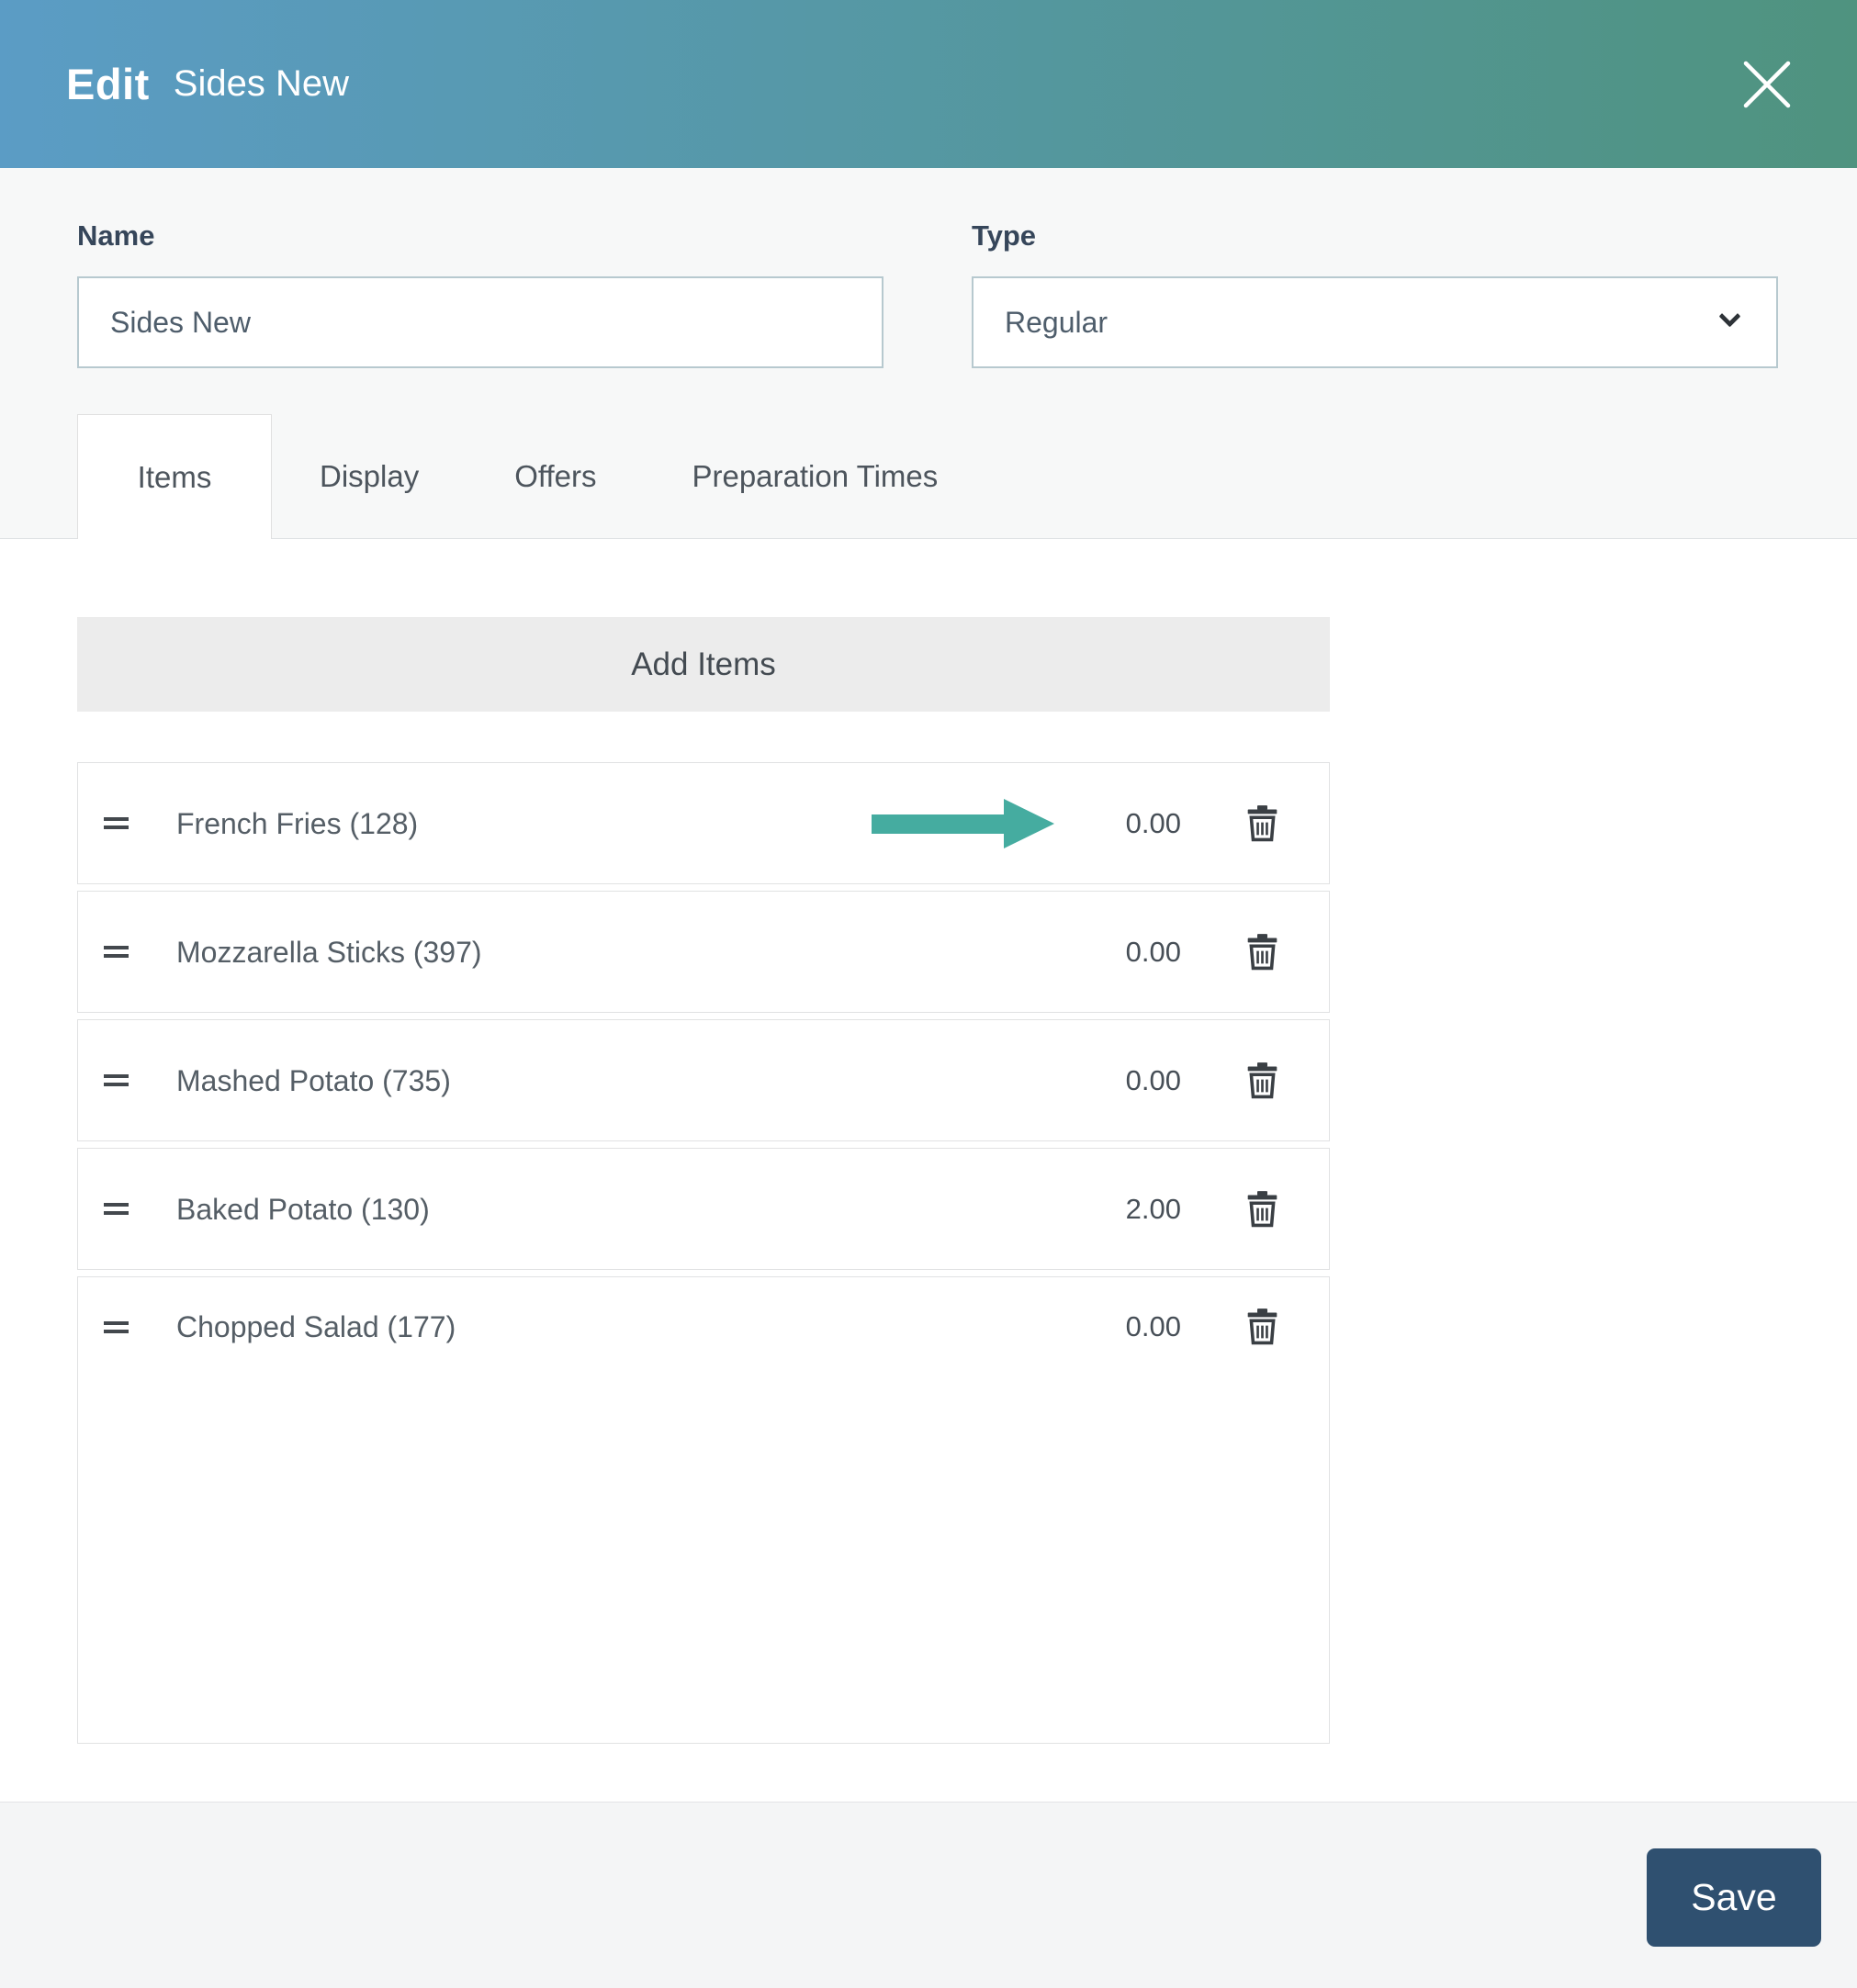 Image resolution: width=1857 pixels, height=1988 pixels. What do you see at coordinates (703, 665) in the screenshot?
I see `add-items-button: Add Items` at bounding box center [703, 665].